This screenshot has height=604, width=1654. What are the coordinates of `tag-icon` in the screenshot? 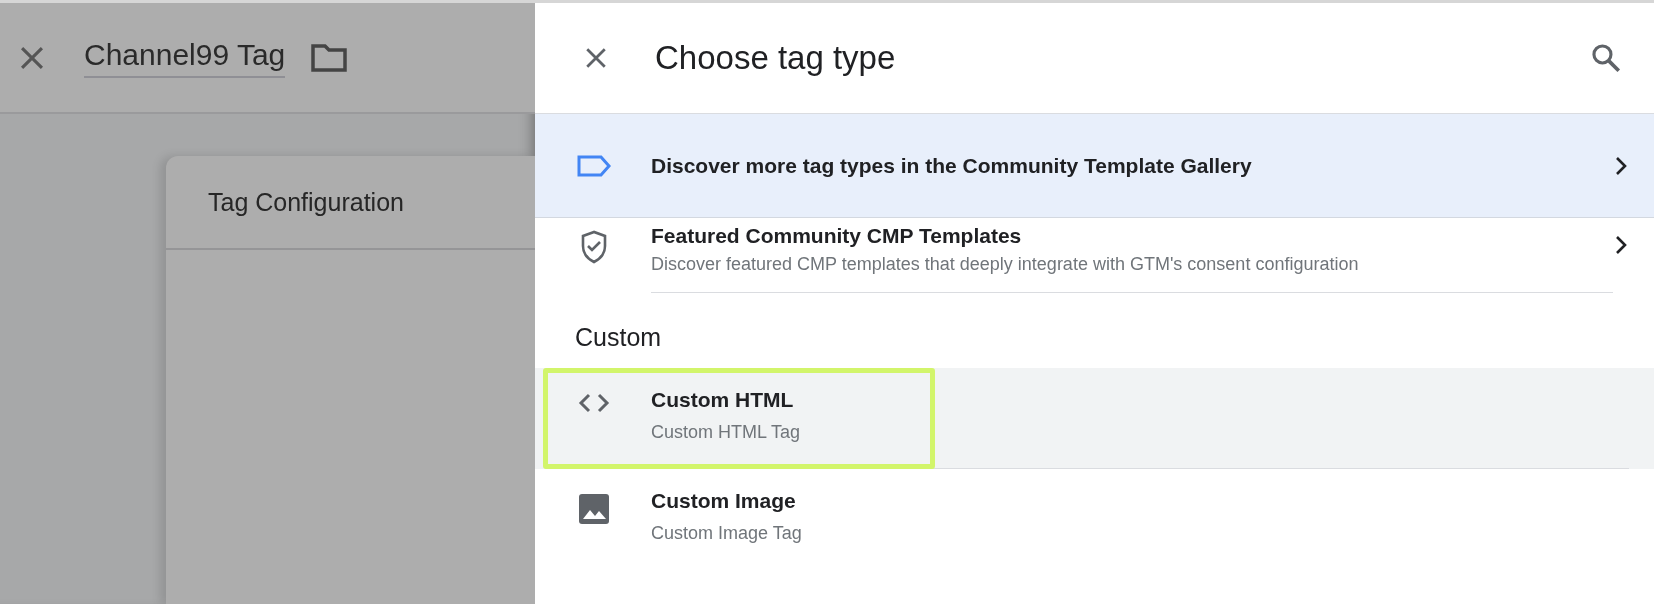 It's located at (594, 165).